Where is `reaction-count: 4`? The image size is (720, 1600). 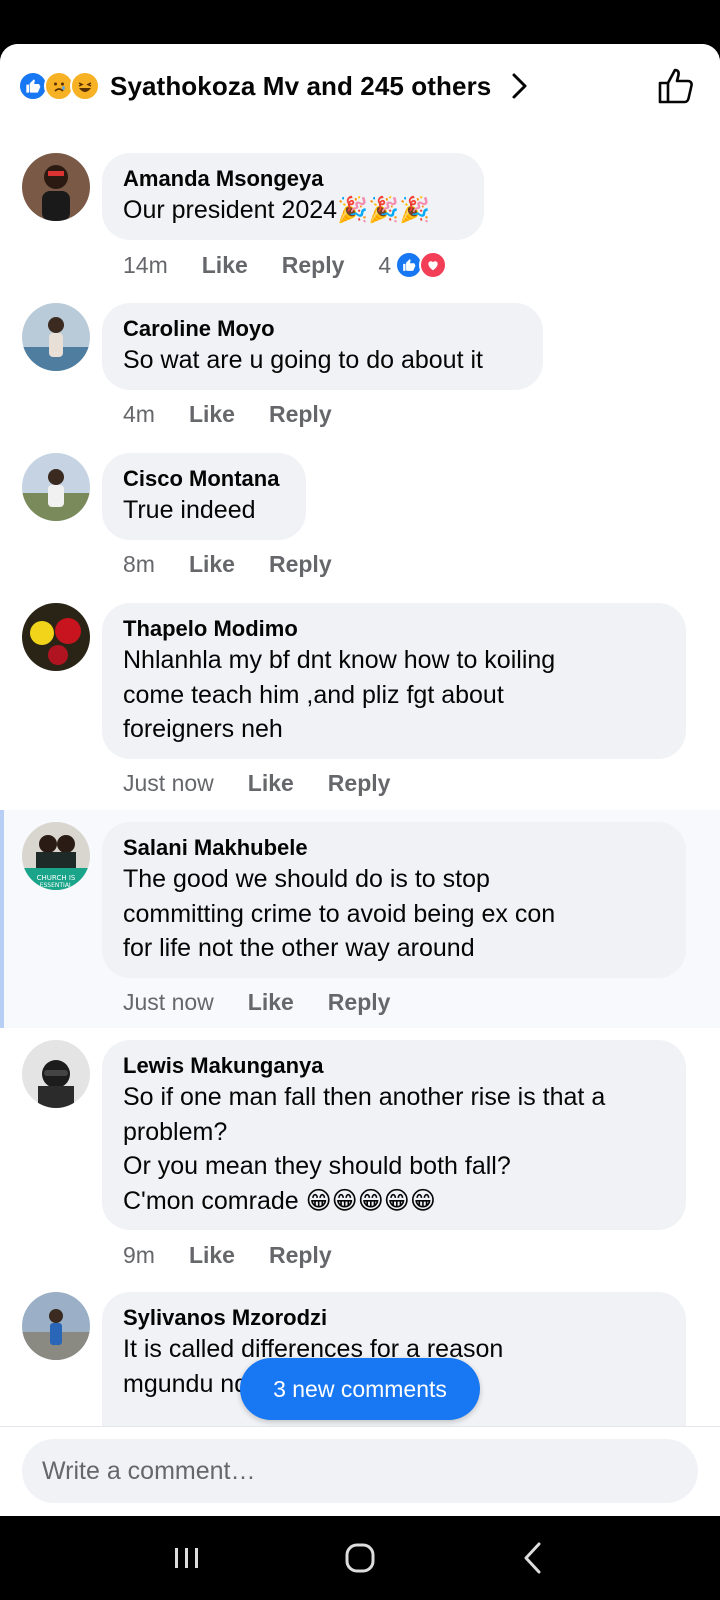 reaction-count: 4 is located at coordinates (413, 265).